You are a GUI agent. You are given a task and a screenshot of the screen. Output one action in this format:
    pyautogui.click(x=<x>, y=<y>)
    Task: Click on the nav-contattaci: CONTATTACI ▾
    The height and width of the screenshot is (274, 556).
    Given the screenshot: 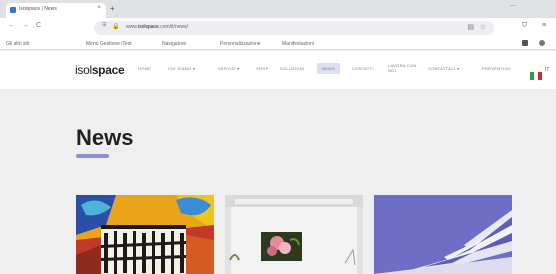 What is the action you would take?
    pyautogui.click(x=443, y=68)
    